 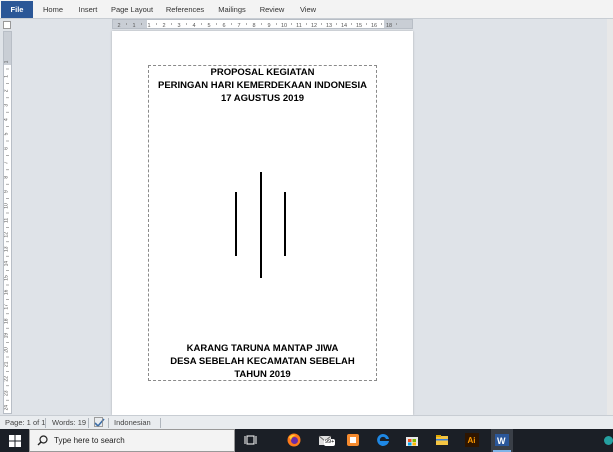 I want to click on footer-line: DESA SEBELAH KECAMATAN SEBELAH, so click(x=262, y=361).